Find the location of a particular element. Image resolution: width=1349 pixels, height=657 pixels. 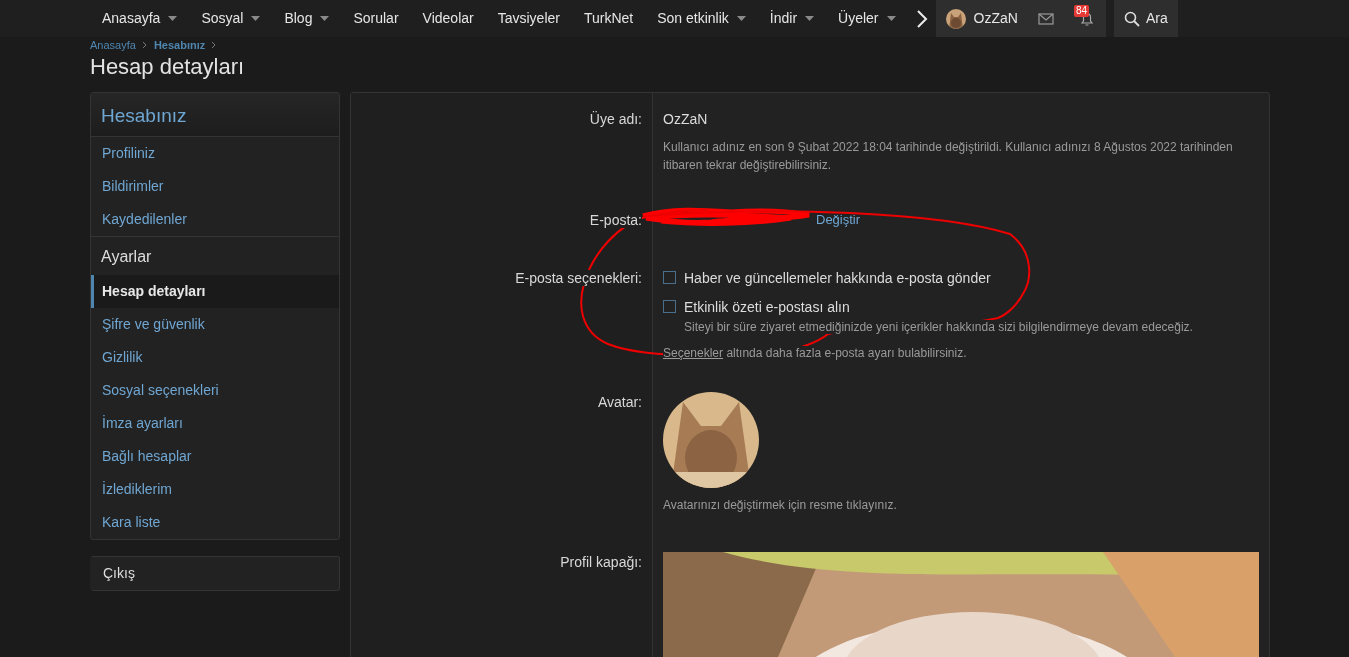

sidebar-item: Gizlilik is located at coordinates (215, 357).